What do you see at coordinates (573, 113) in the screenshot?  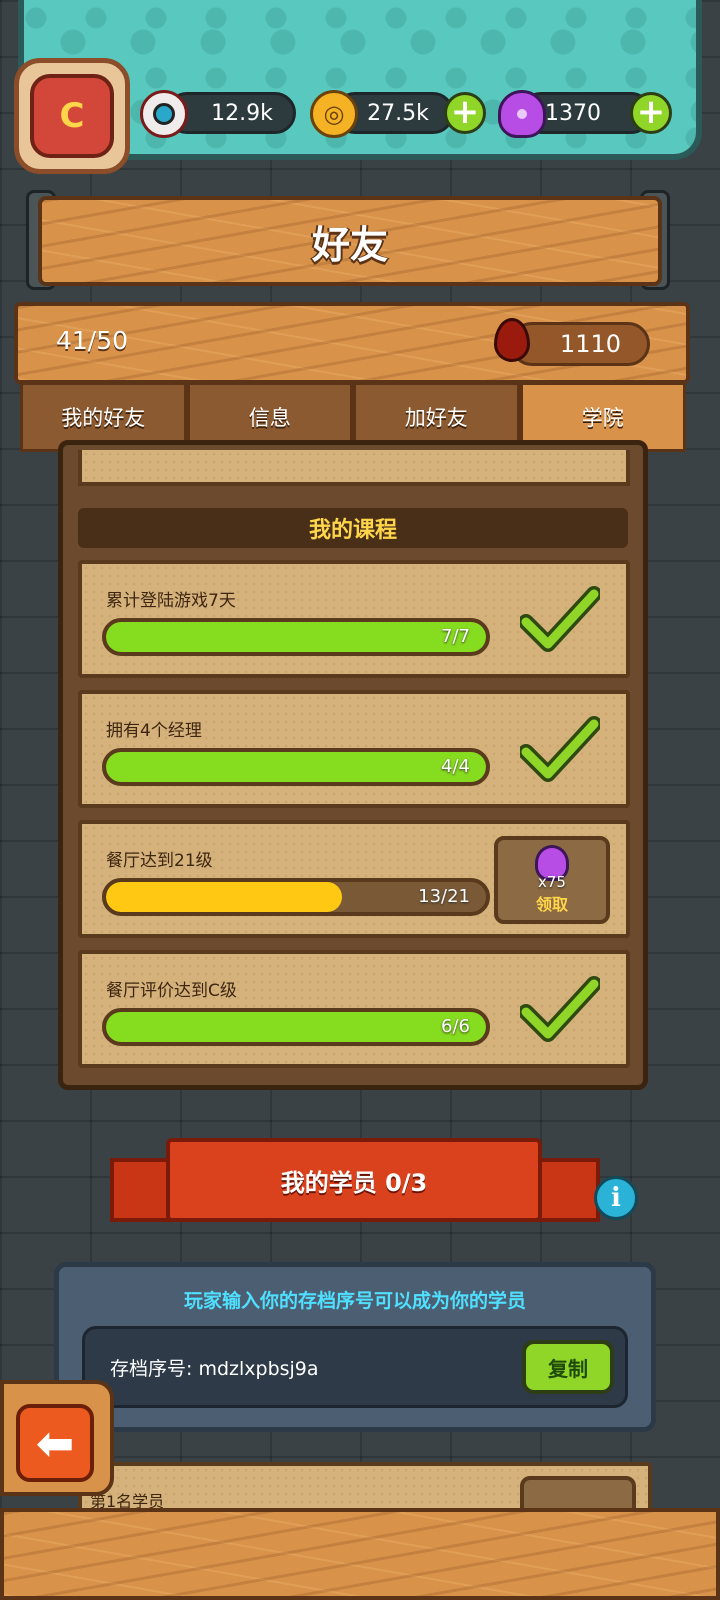 I see `potion-count: 1370` at bounding box center [573, 113].